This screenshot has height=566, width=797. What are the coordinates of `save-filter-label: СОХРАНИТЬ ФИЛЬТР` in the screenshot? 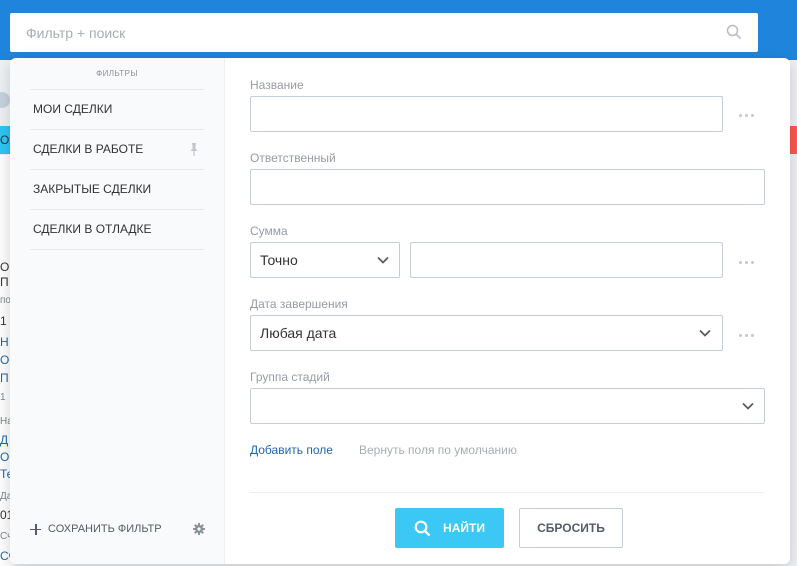 It's located at (105, 529).